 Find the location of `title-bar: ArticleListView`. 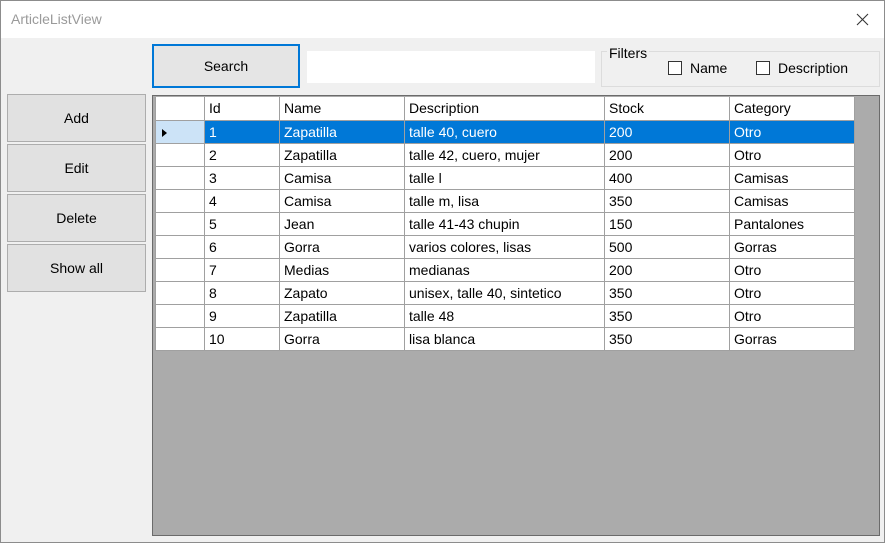

title-bar: ArticleListView is located at coordinates (442, 19).